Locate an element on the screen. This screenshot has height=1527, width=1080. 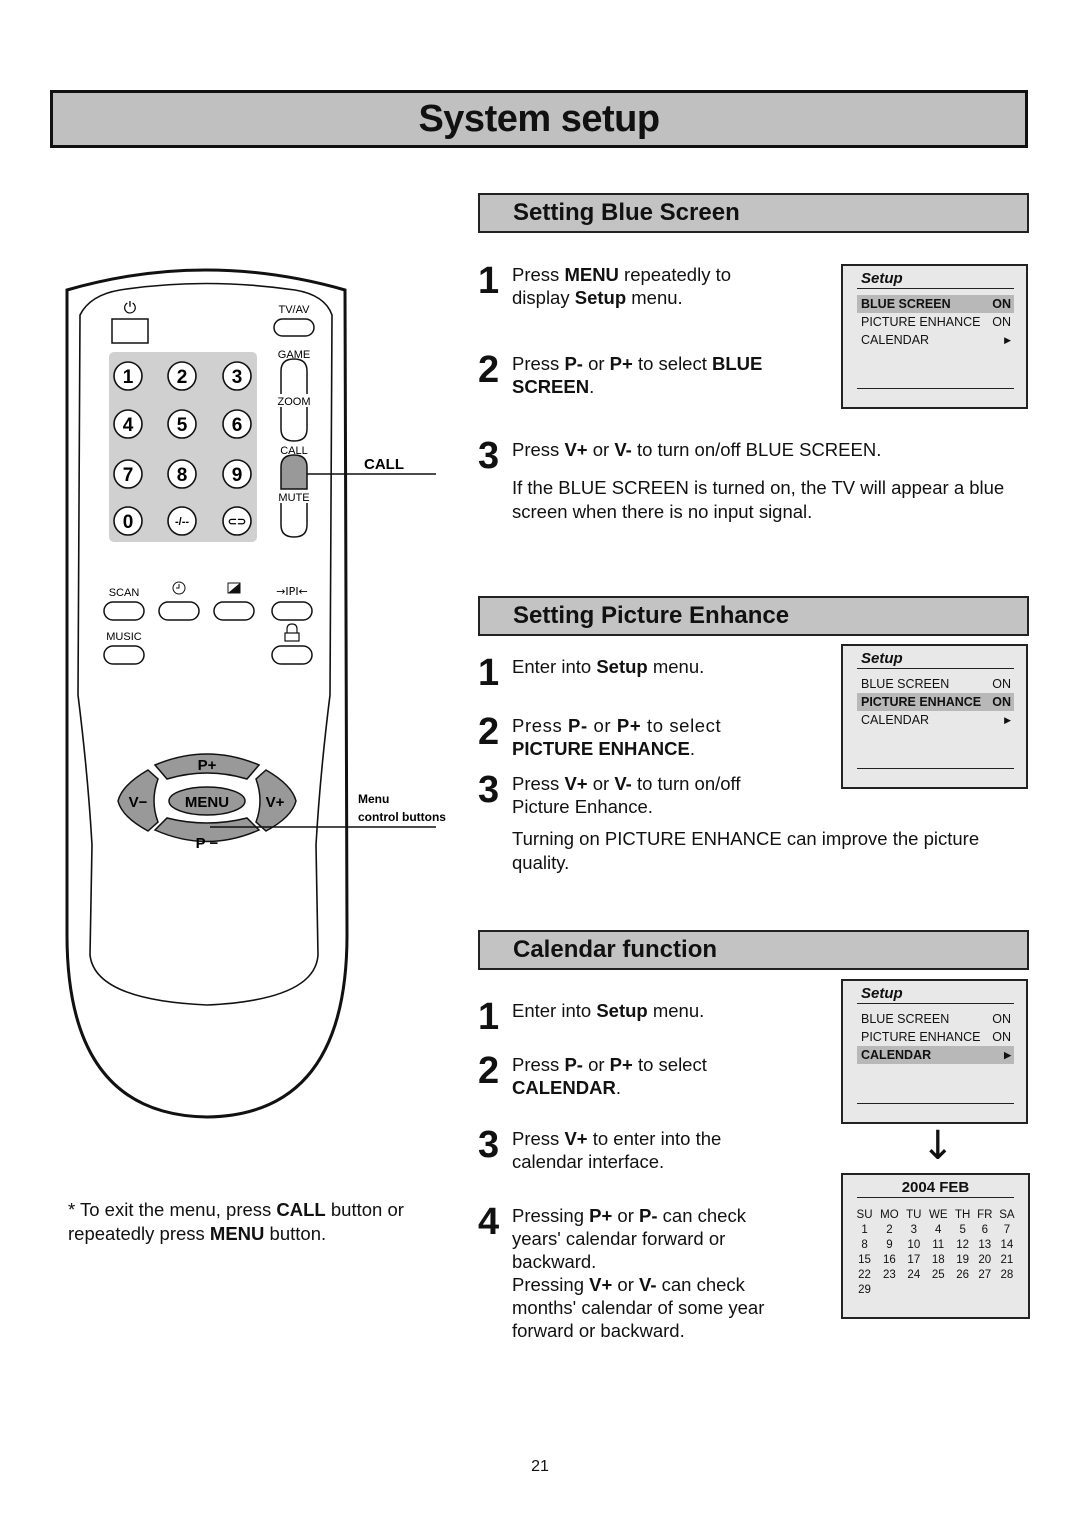
picture-mode-button is located at coordinates (234, 611).